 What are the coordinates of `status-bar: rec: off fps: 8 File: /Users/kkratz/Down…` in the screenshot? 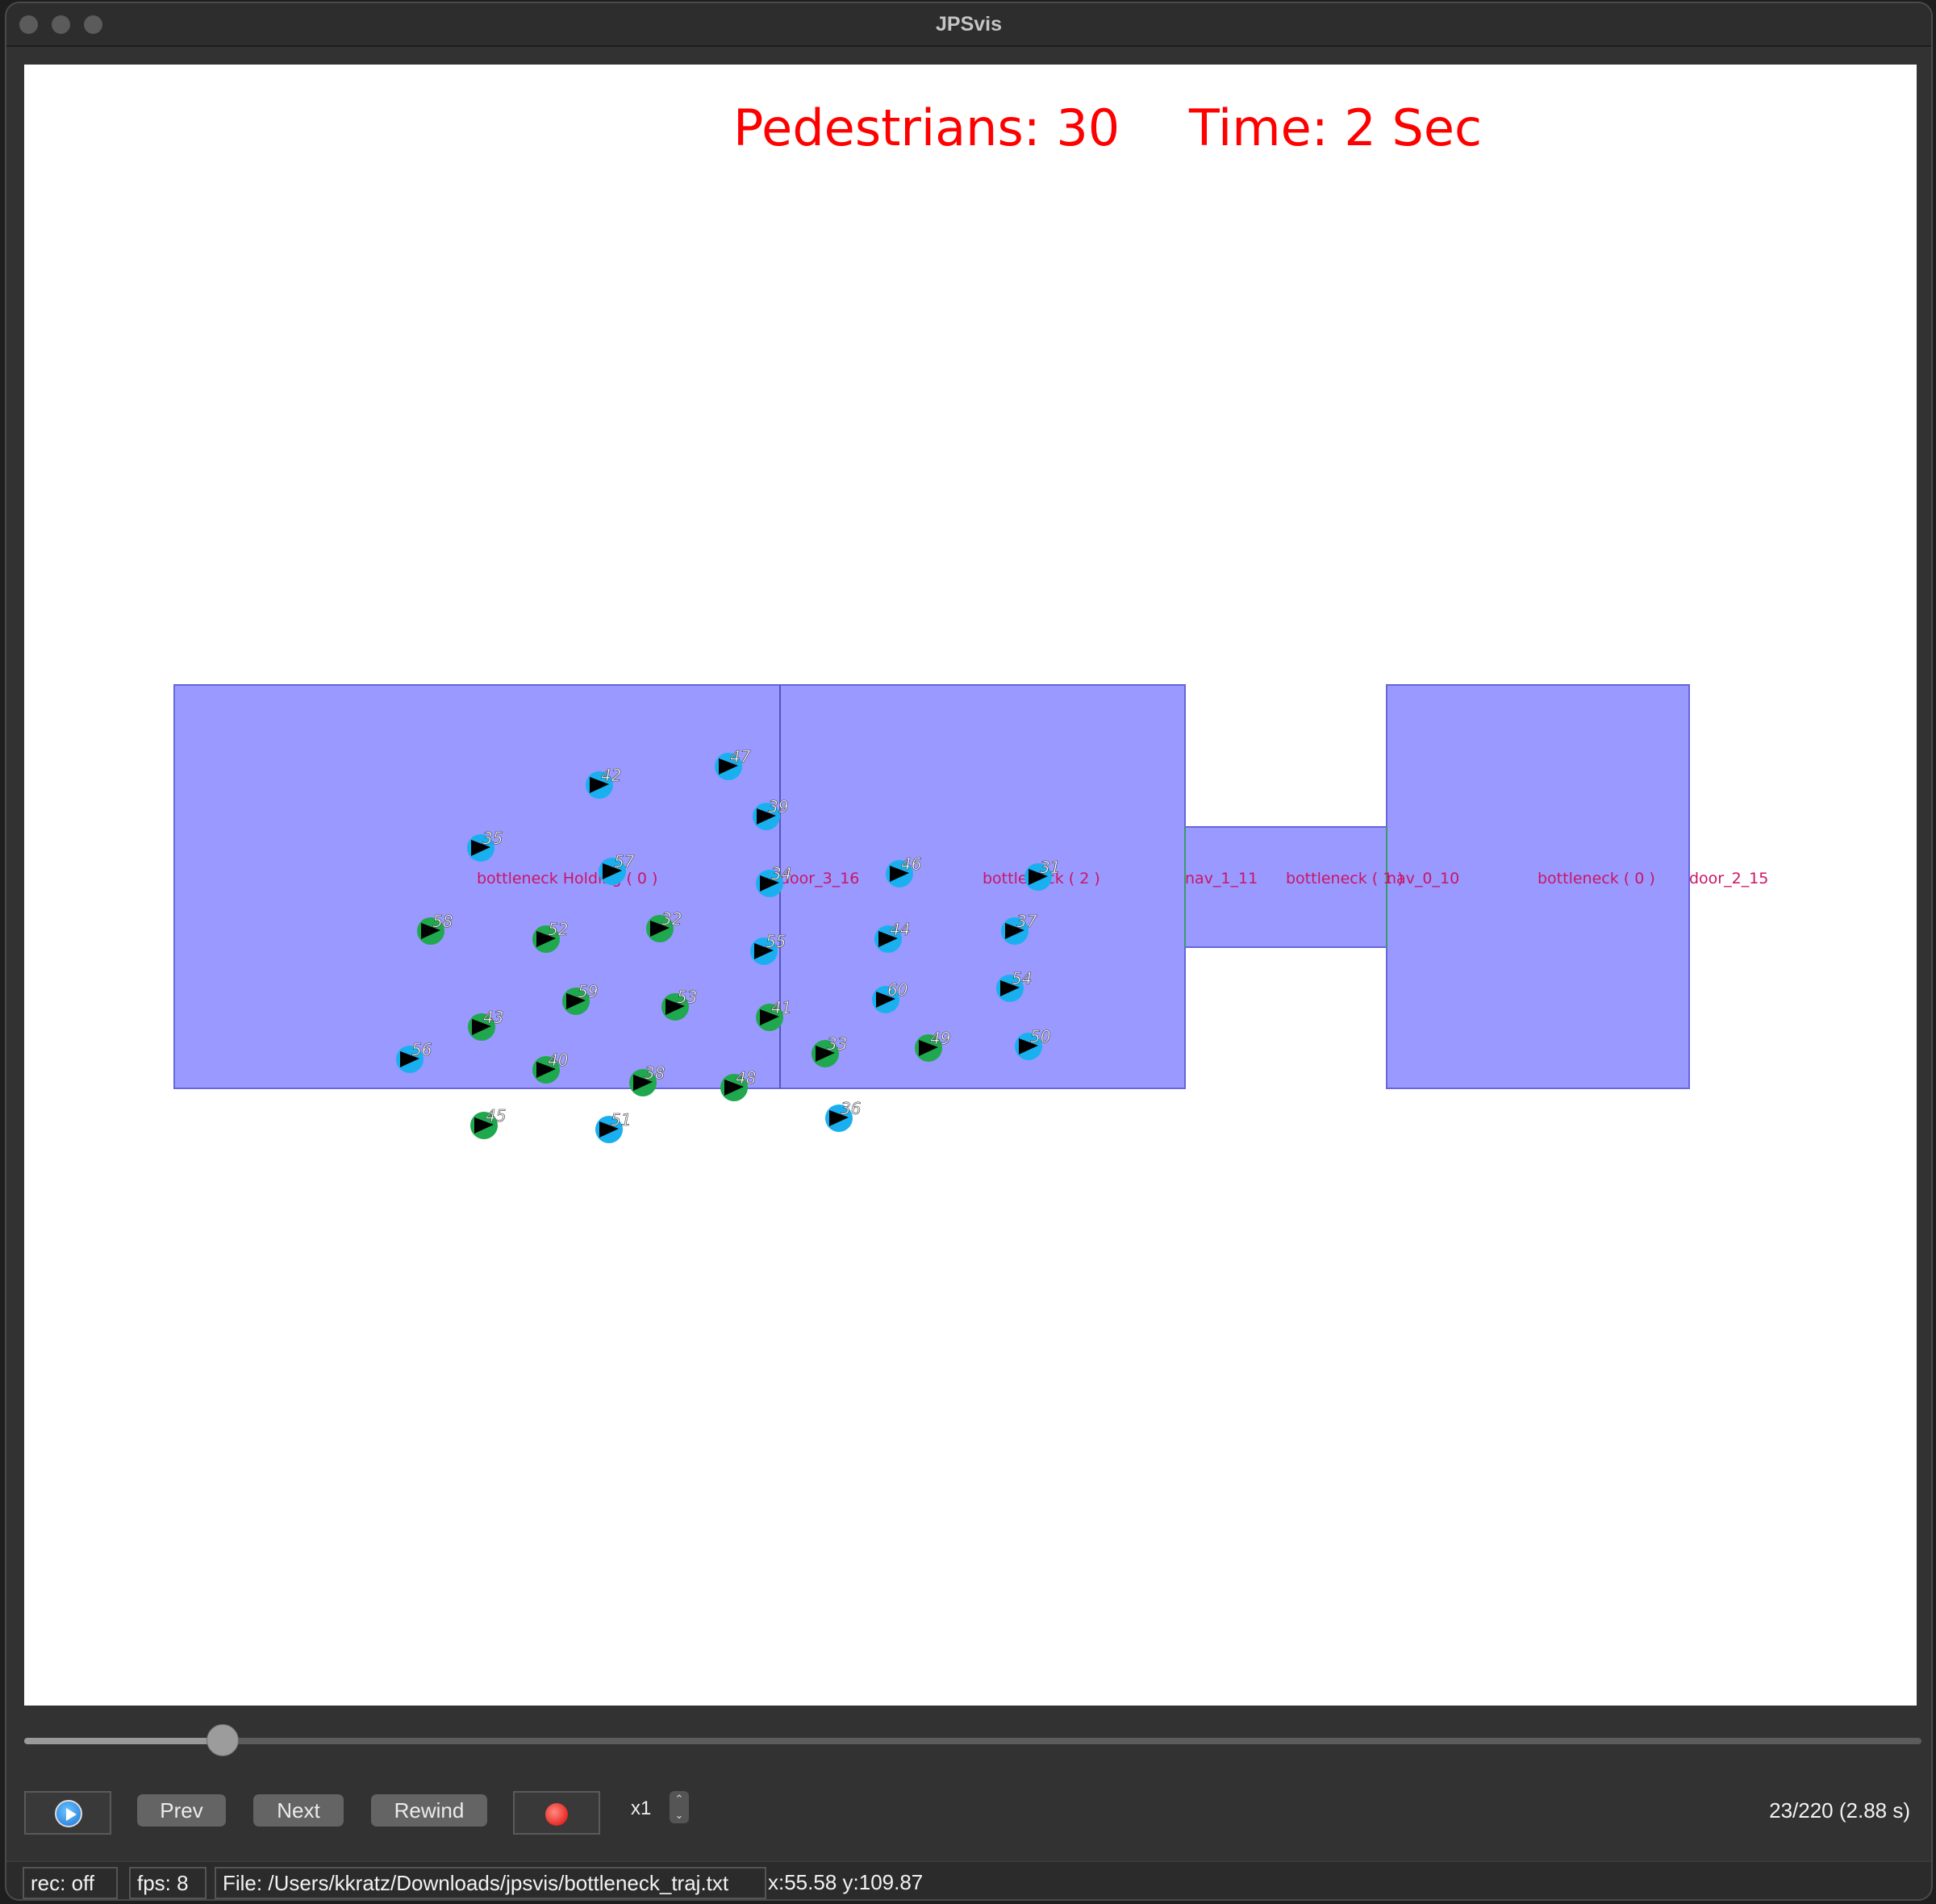 It's located at (968, 1880).